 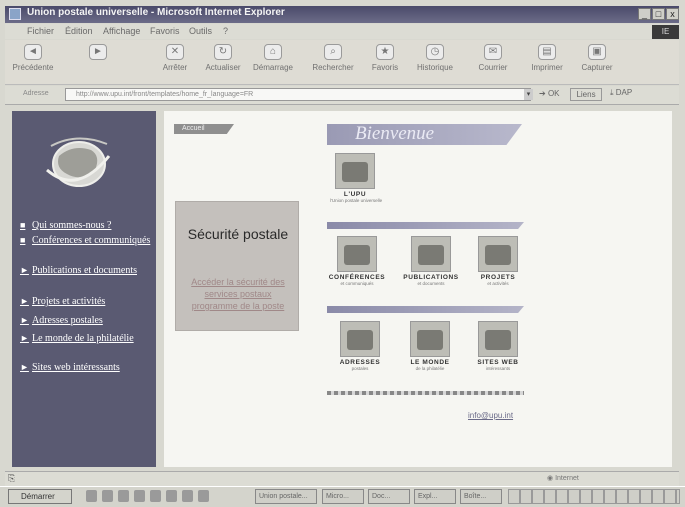 What do you see at coordinates (86, 301) in the screenshot?
I see `nav-projets: ► Projets et activités` at bounding box center [86, 301].